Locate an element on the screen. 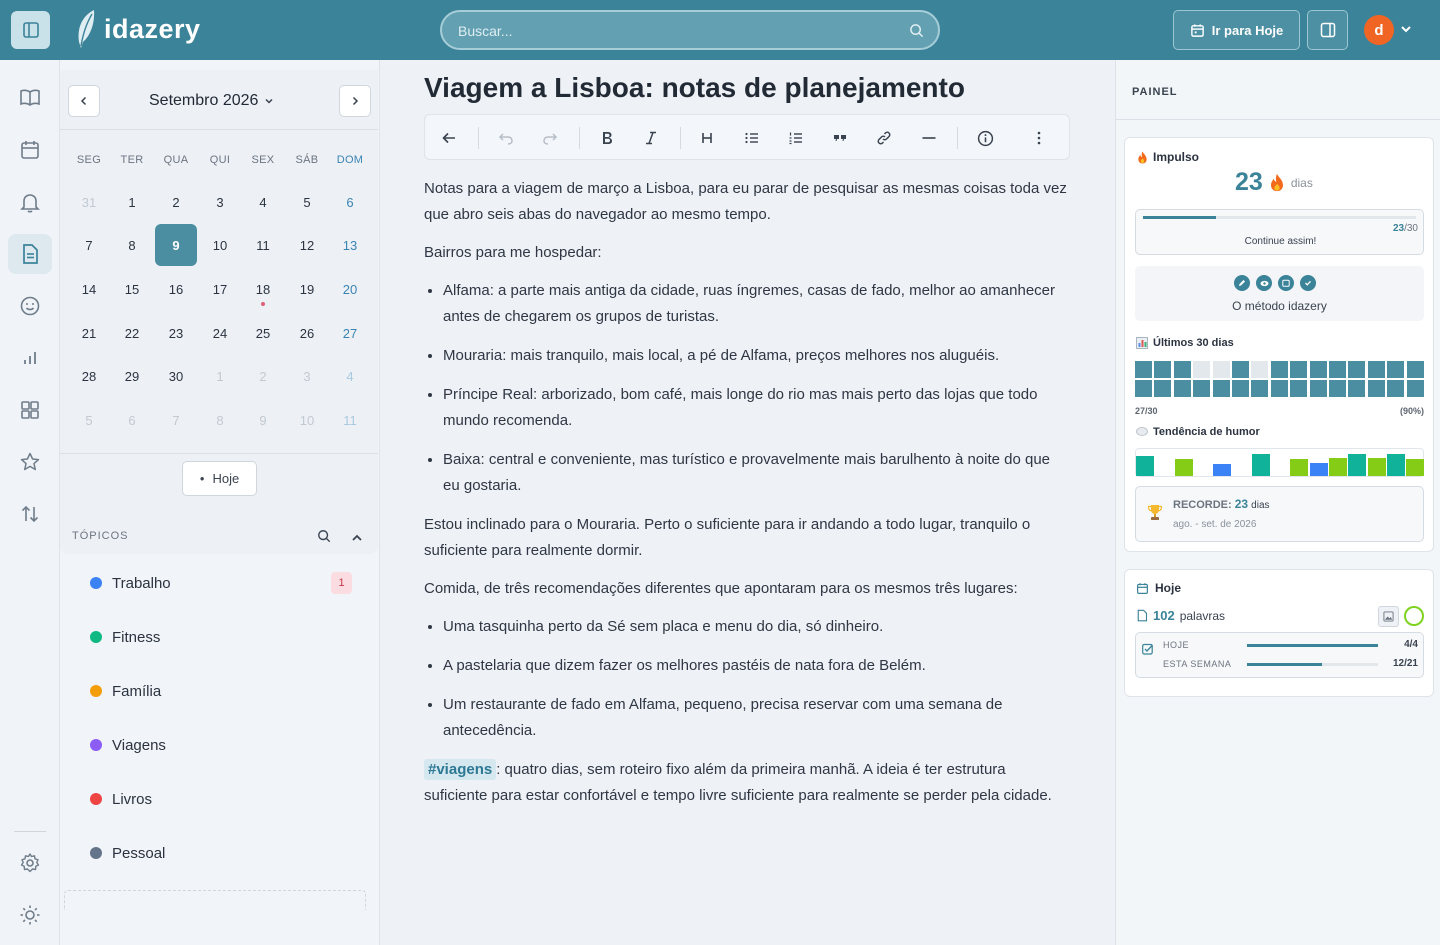 The height and width of the screenshot is (945, 1440). nav-theme is located at coordinates (30, 915).